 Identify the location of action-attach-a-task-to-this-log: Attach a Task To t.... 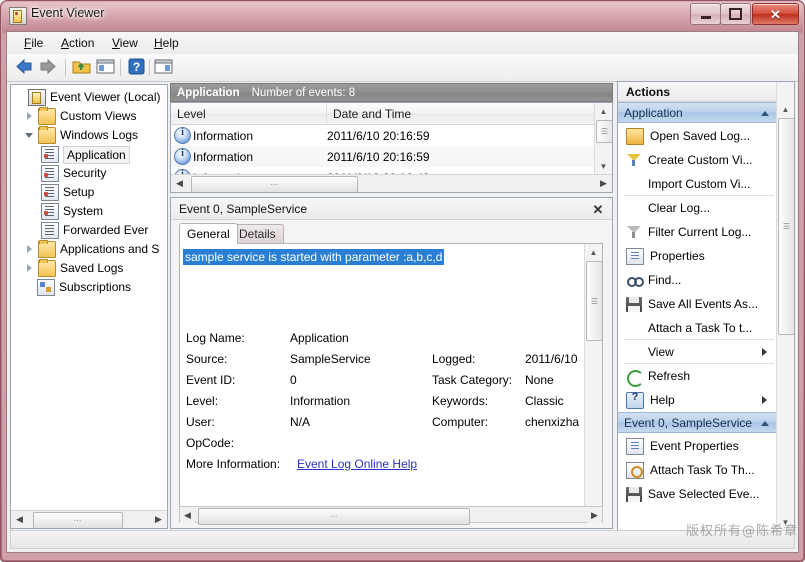
(697, 328).